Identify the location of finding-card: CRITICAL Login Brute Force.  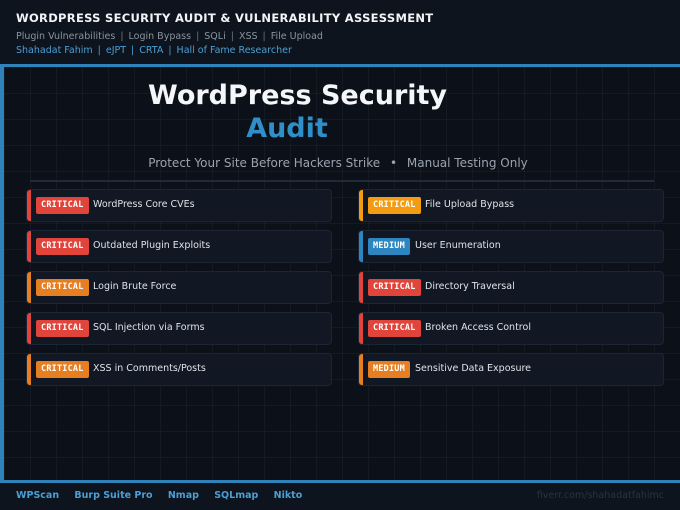
(179, 287).